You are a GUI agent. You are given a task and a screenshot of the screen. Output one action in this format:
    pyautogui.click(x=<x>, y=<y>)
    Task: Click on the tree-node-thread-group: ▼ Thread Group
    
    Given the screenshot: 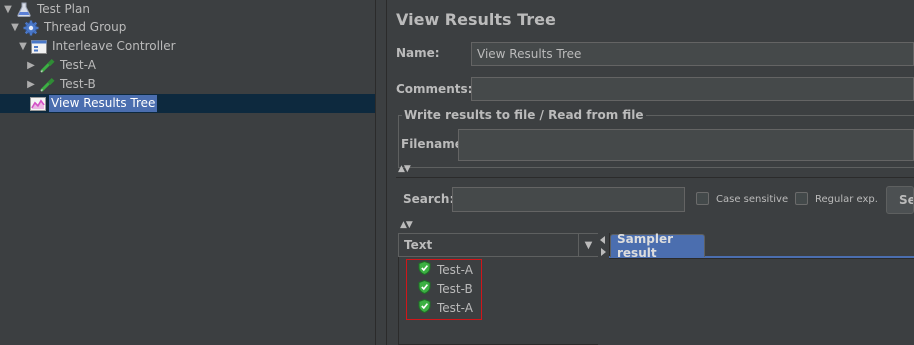 What is the action you would take?
    pyautogui.click(x=187, y=27)
    